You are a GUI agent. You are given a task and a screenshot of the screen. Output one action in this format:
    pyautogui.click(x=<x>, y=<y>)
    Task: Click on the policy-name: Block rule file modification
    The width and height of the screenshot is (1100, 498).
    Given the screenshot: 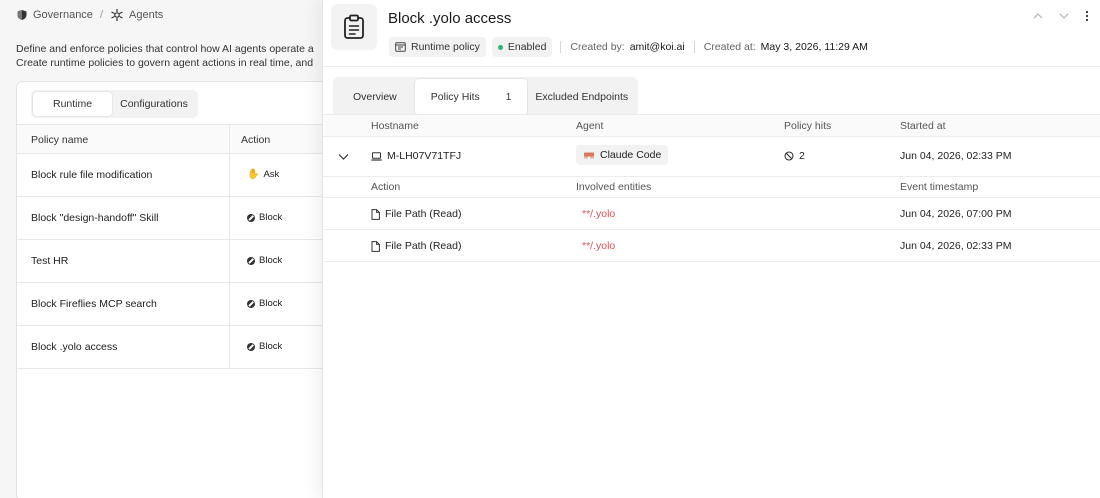 What is the action you would take?
    pyautogui.click(x=92, y=175)
    